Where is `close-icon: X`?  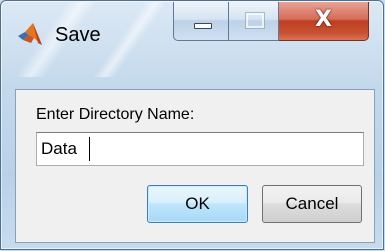
close-icon: X is located at coordinates (323, 19).